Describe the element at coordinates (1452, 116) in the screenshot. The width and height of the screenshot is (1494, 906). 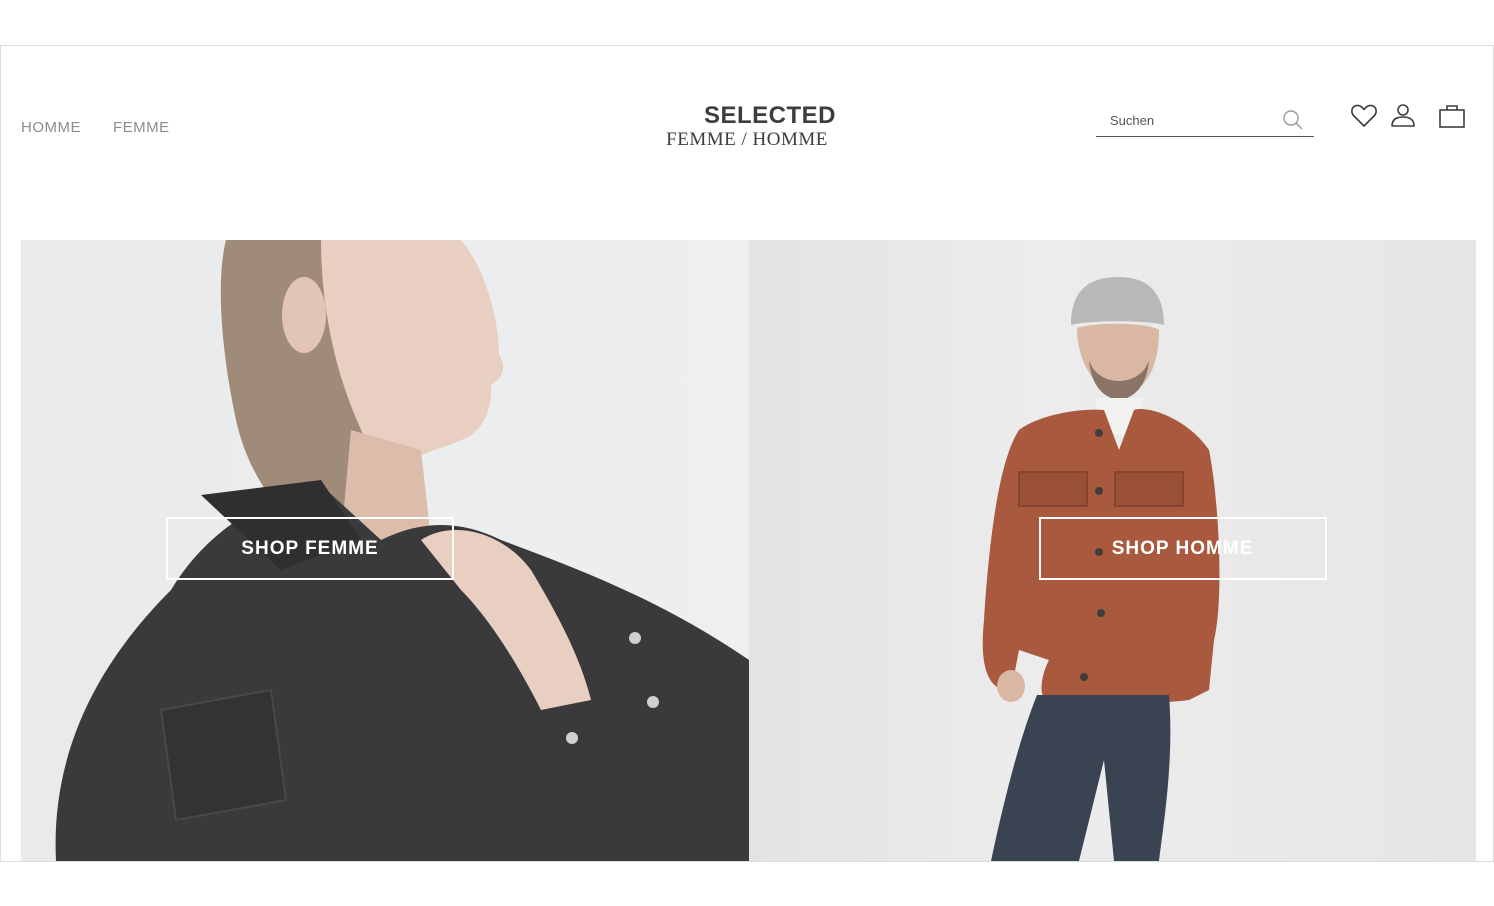
I see `bag-icon` at that location.